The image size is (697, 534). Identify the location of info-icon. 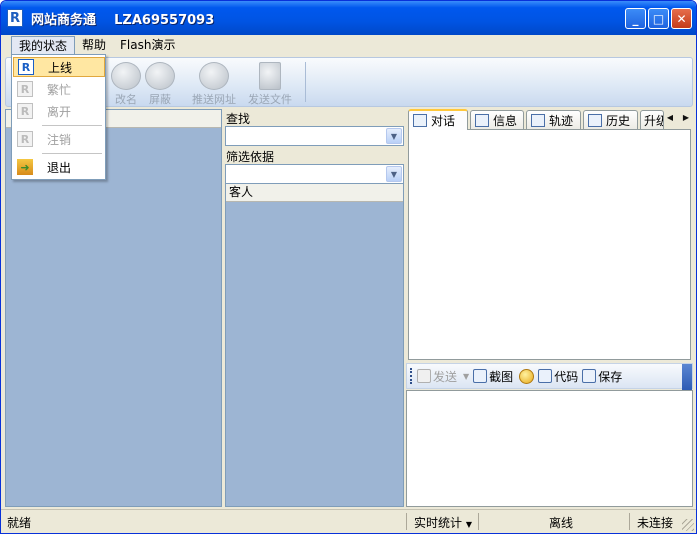
(482, 120).